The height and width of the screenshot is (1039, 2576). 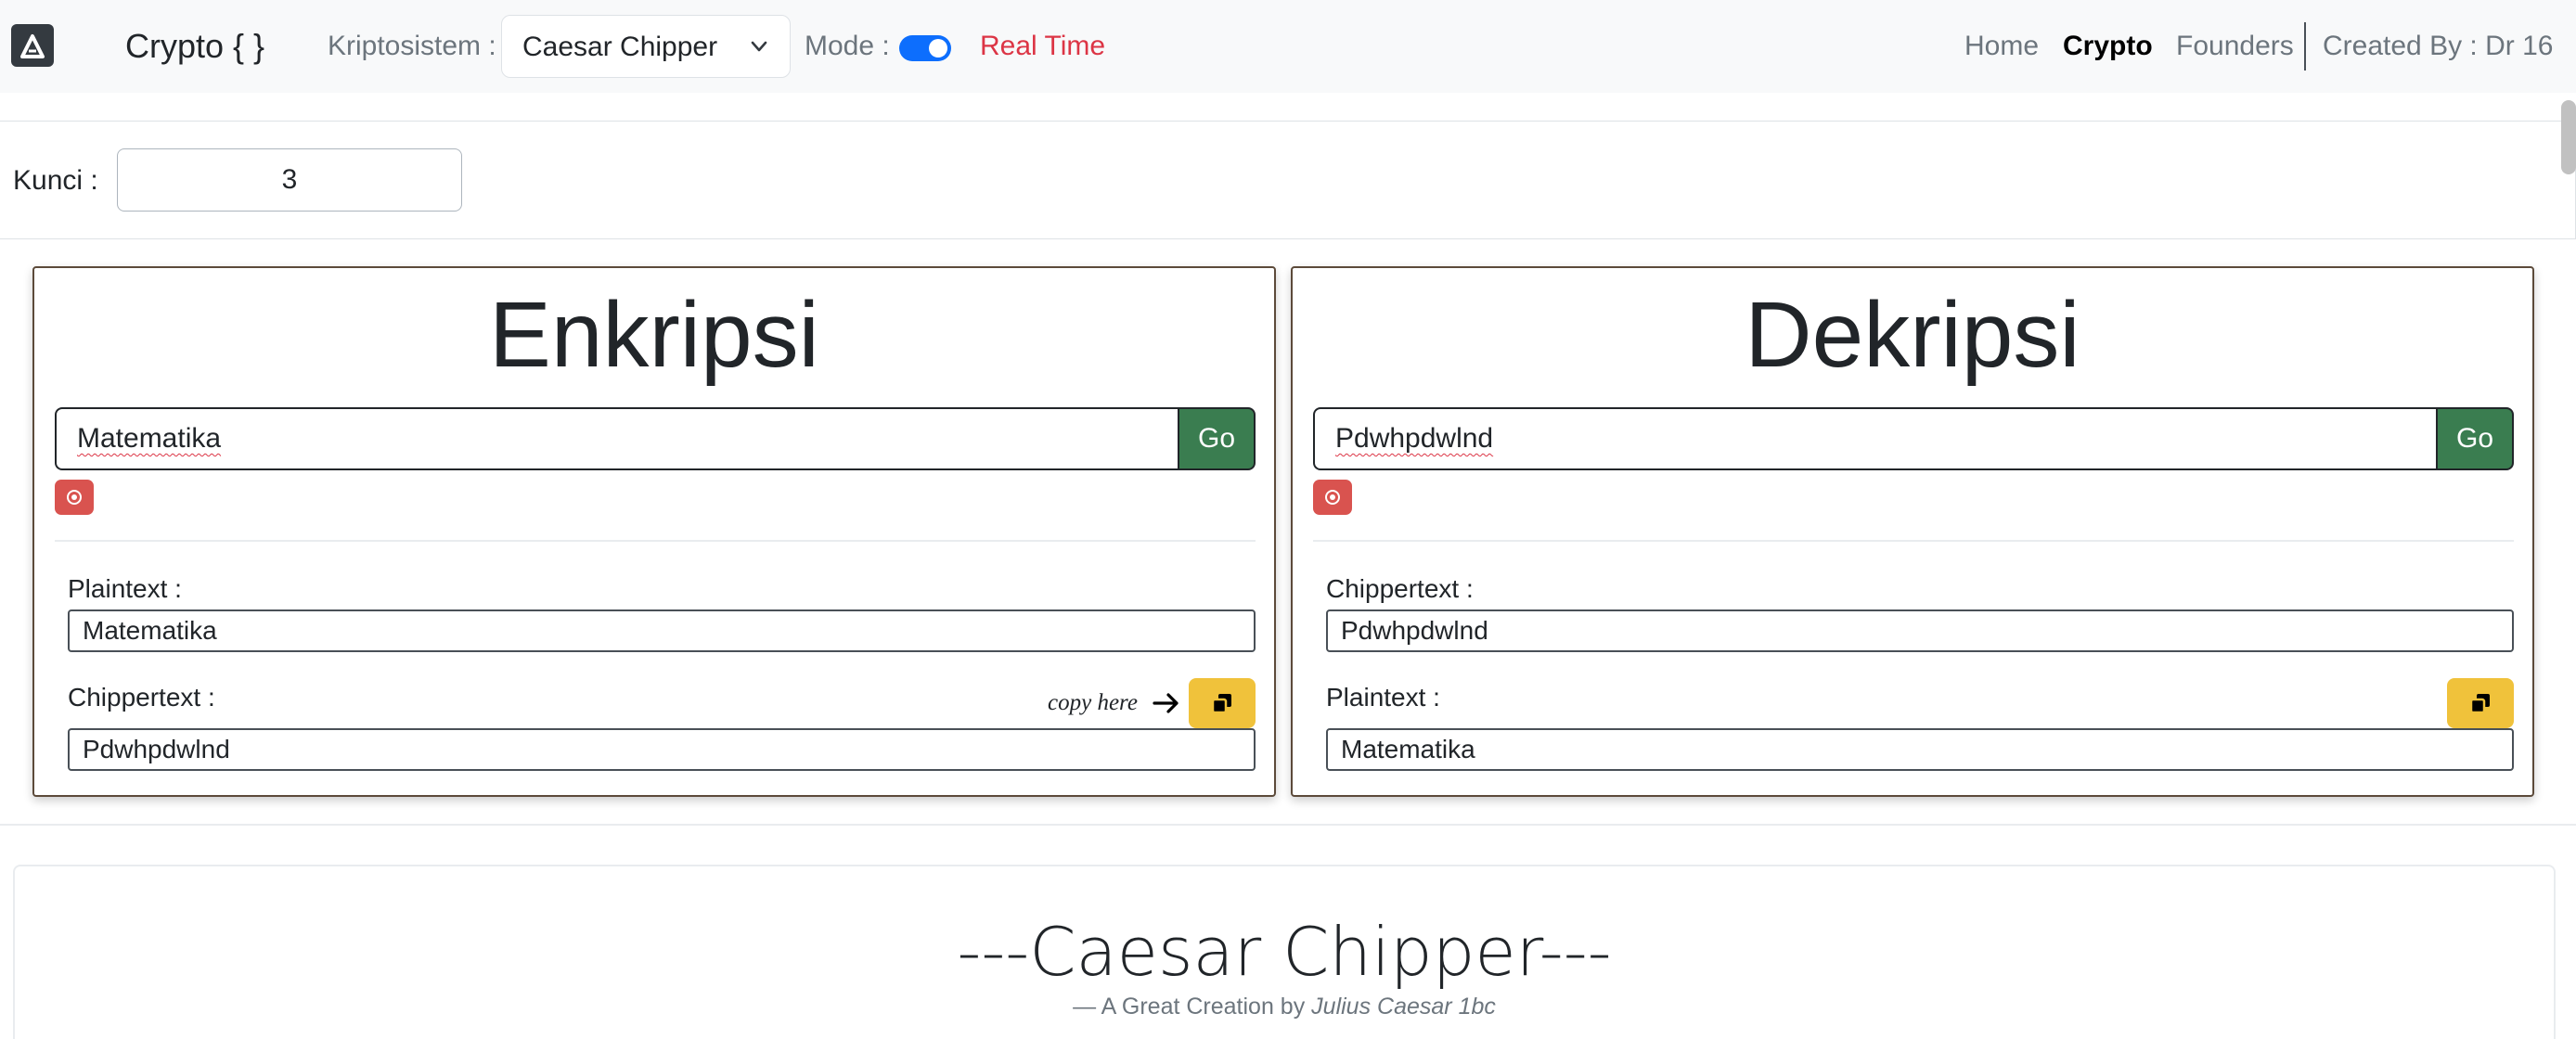 I want to click on enkripsi-chippertext-field: Pdwhpdwlnd, so click(x=662, y=750).